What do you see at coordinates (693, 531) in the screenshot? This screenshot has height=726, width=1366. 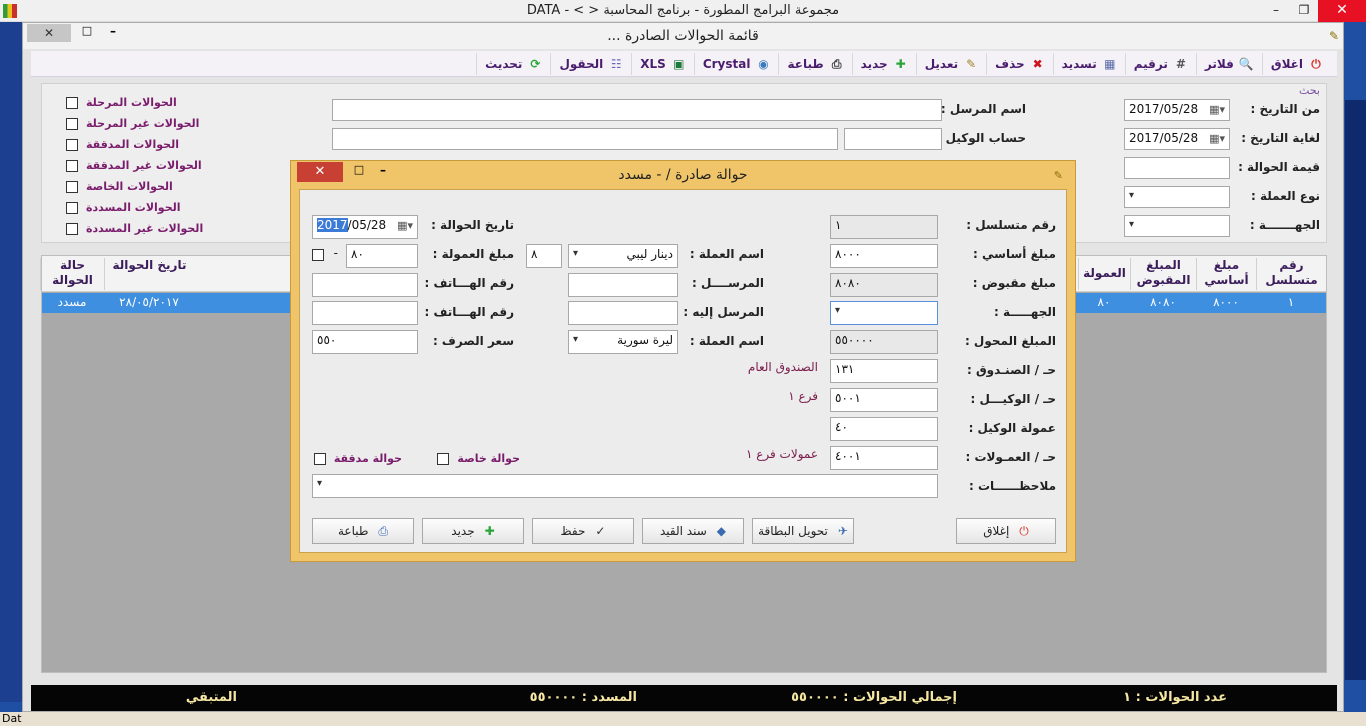 I see `journal-voucher-button: ◆ سند القيد` at bounding box center [693, 531].